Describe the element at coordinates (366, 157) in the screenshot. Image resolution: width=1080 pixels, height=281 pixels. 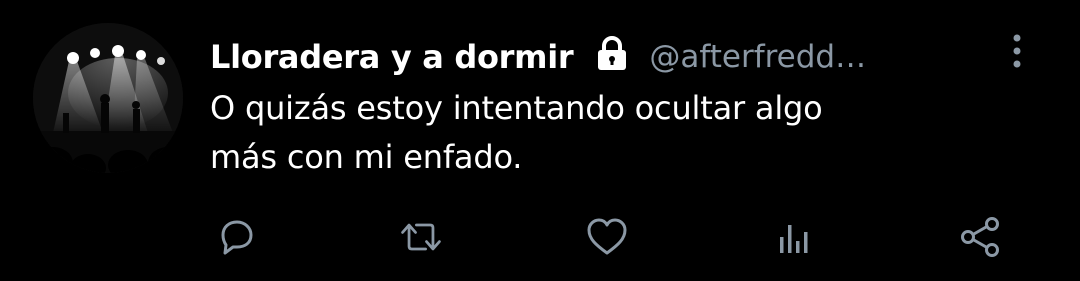
I see `tweet-text-line: más con mi enfado.` at that location.